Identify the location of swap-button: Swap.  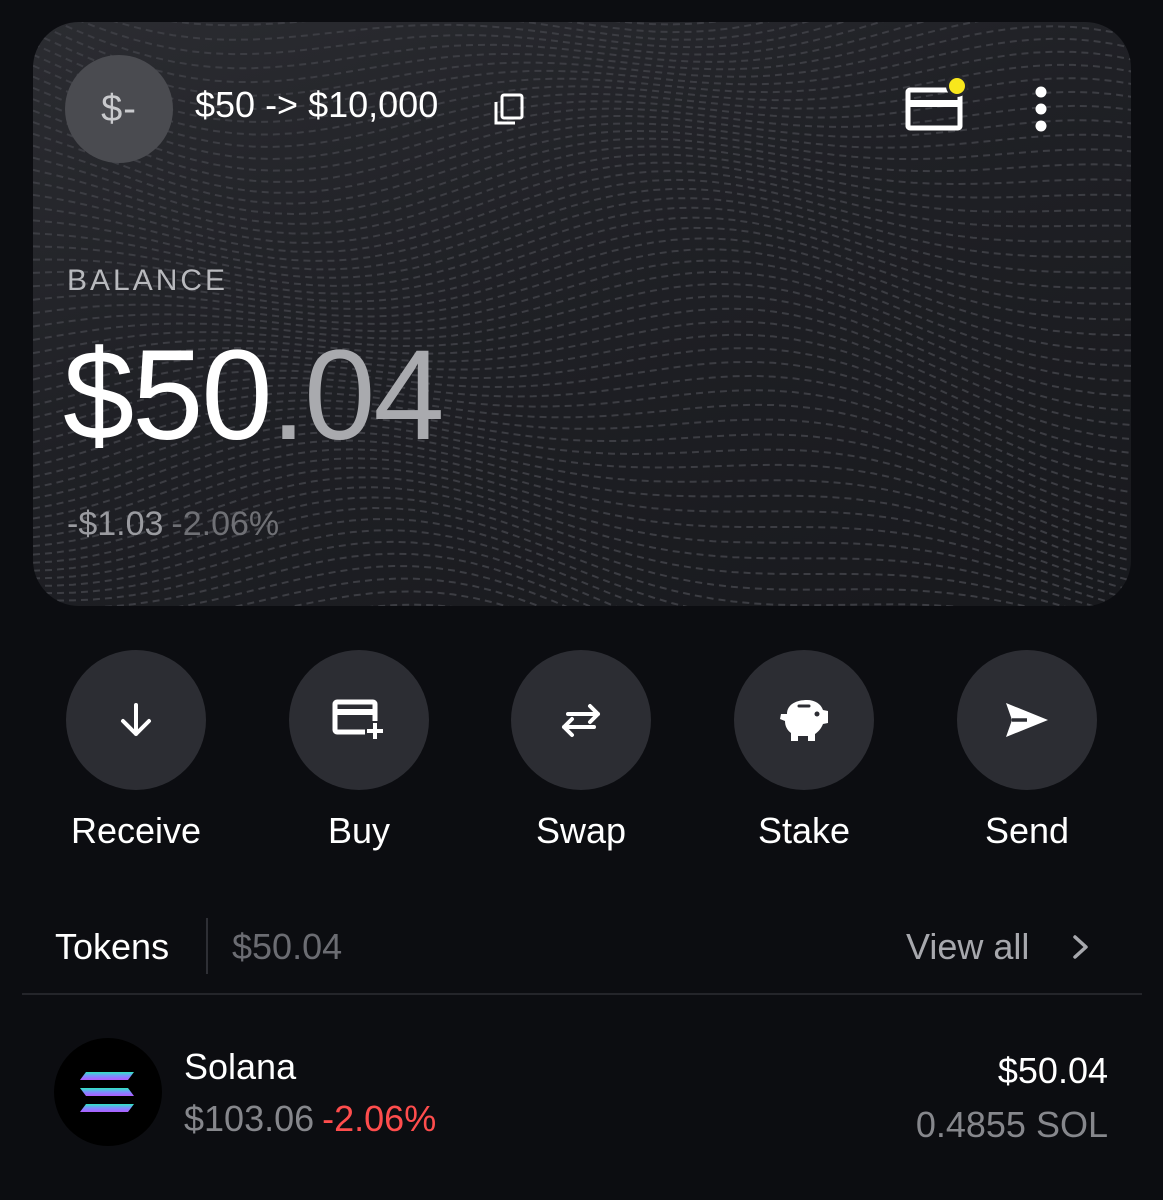
(581, 751).